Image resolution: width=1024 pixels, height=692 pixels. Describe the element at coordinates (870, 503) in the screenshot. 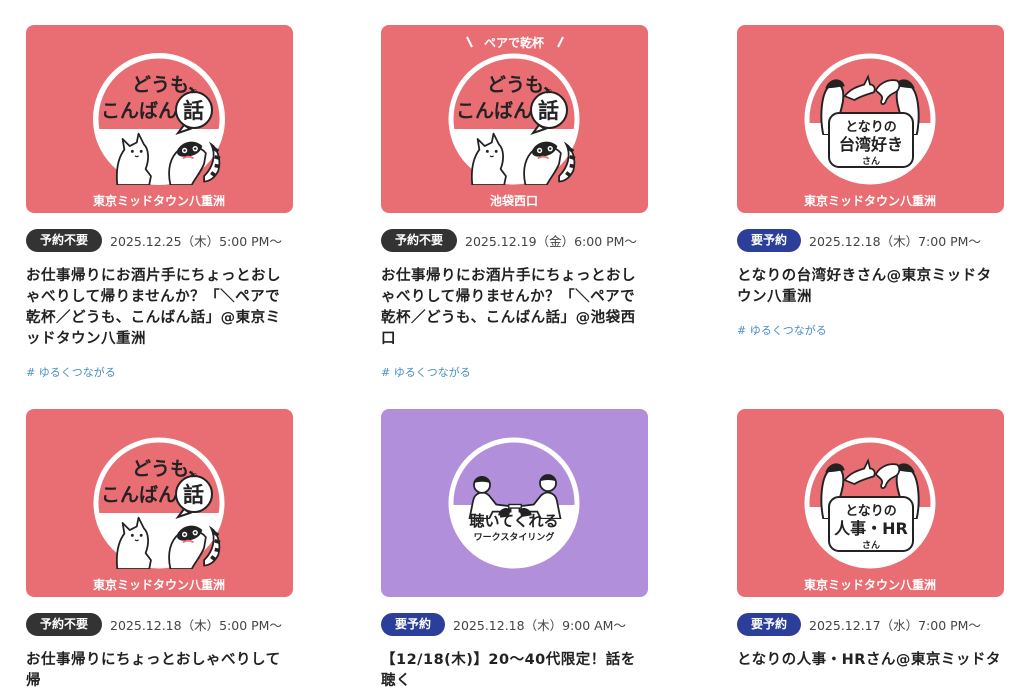

I see `event-thumbnail: となりの 人事・HR さん 東京ミッドタウン八重洲` at that location.